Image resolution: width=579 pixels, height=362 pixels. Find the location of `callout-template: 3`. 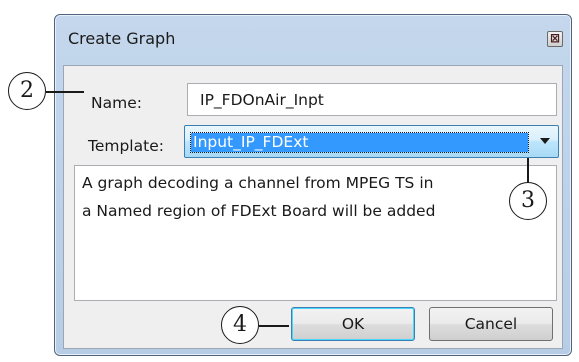

callout-template: 3 is located at coordinates (528, 201).